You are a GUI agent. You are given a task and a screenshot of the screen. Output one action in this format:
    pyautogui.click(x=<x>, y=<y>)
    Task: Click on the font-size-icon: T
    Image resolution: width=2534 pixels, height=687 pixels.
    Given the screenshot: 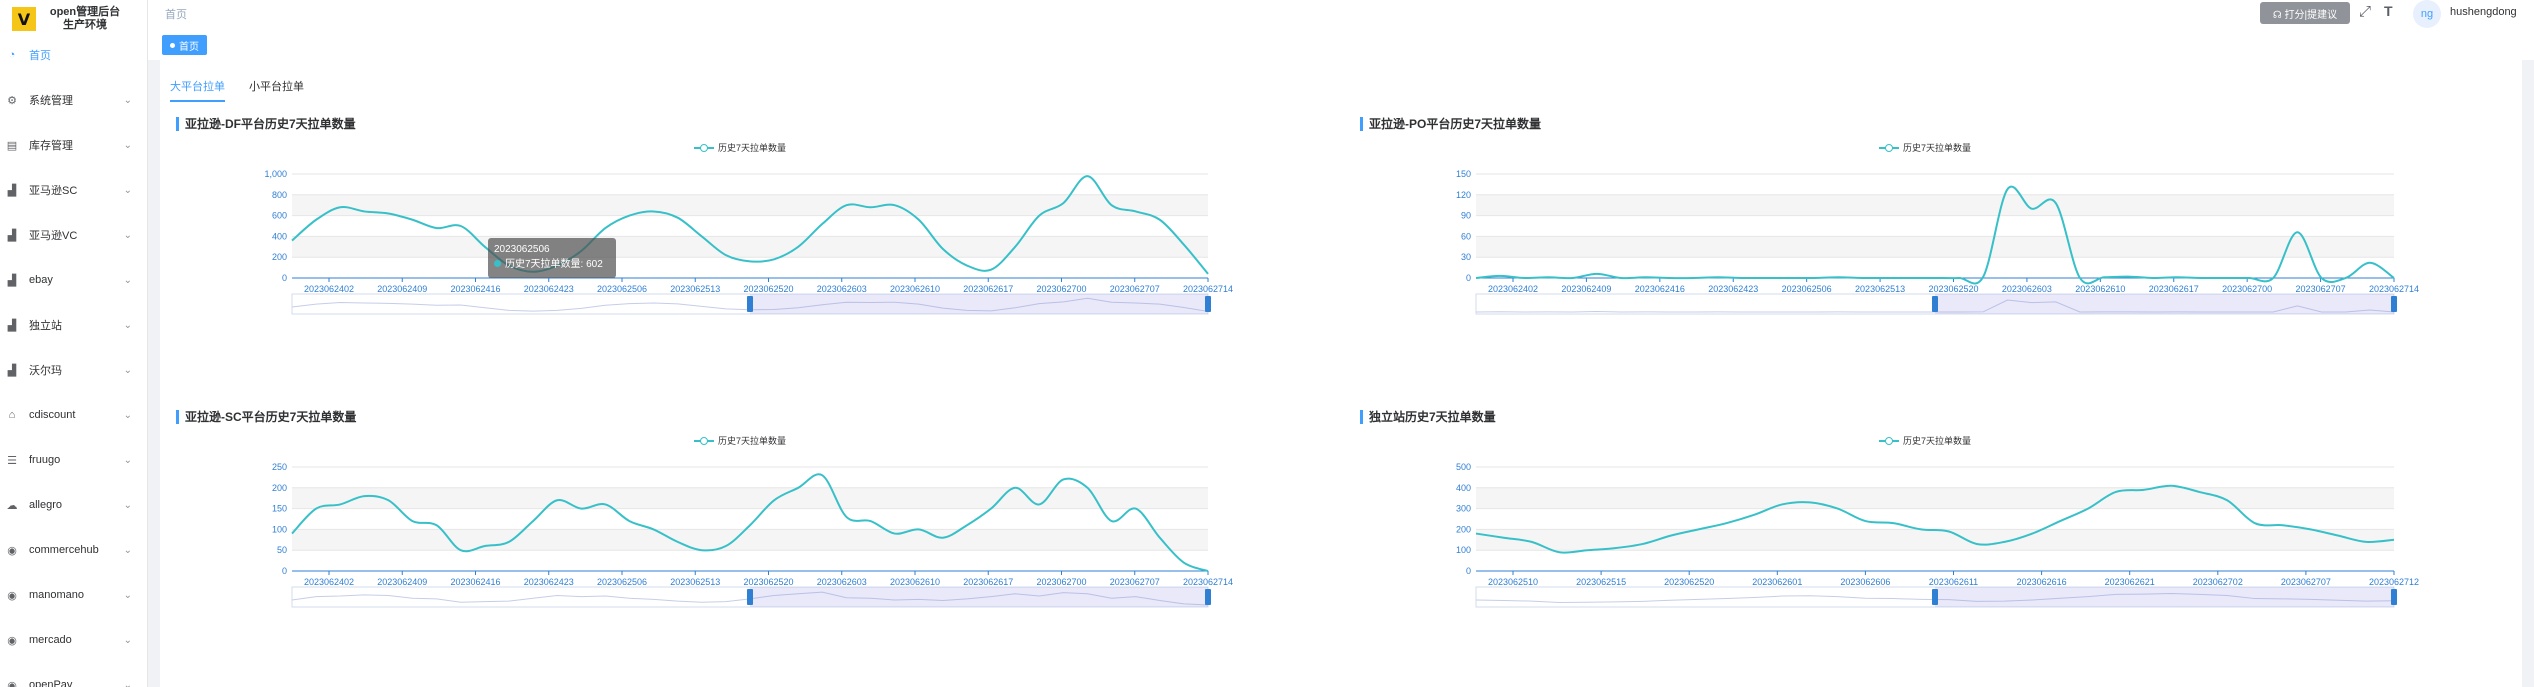 What is the action you would take?
    pyautogui.click(x=2388, y=11)
    